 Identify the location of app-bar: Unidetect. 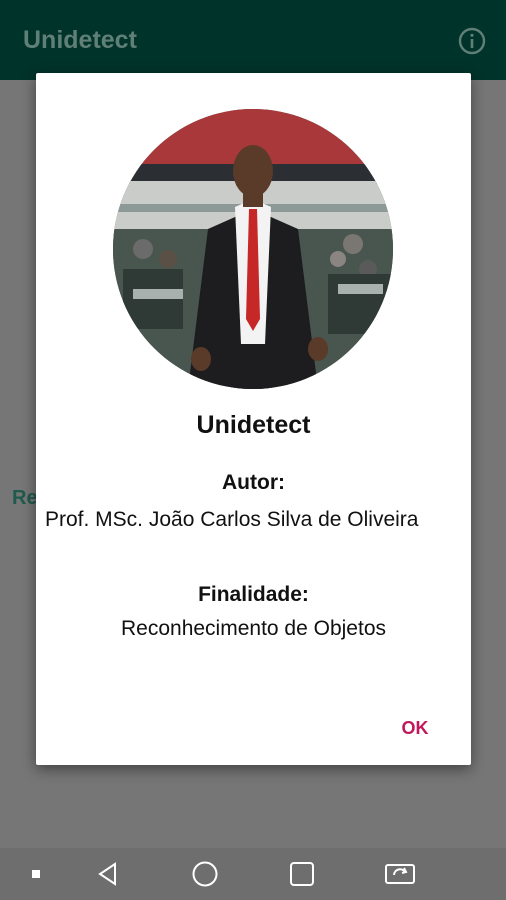
(253, 40).